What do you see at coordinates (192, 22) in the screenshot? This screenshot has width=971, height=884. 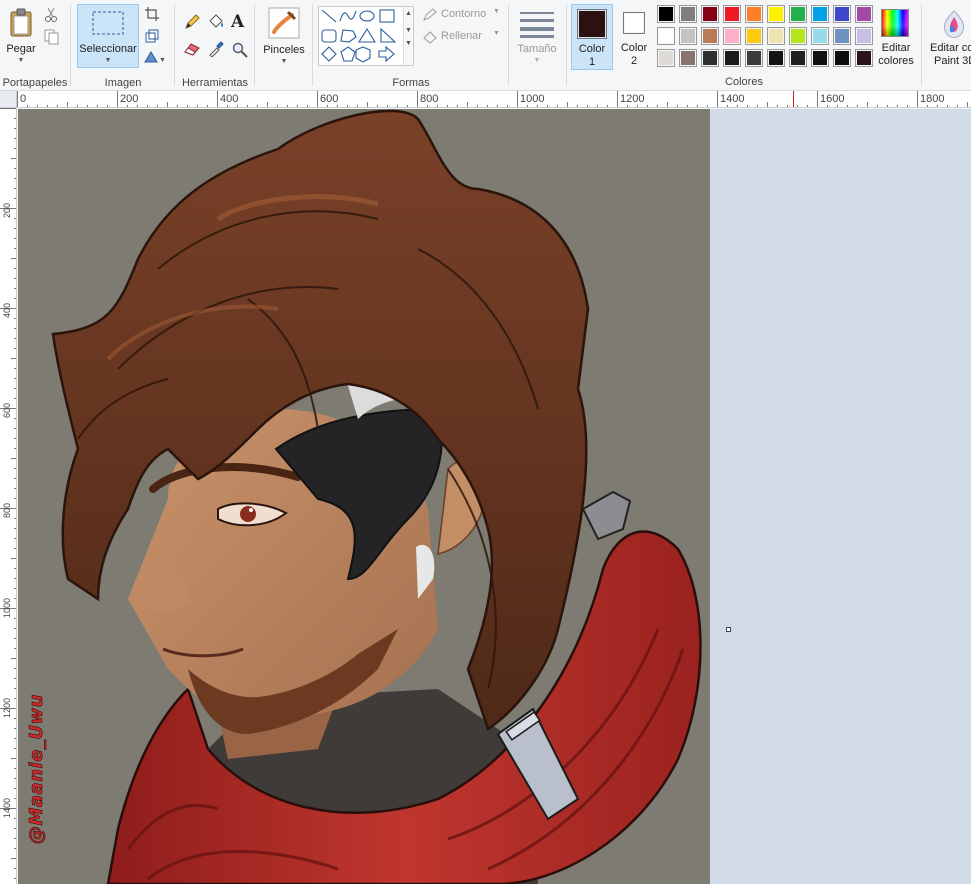 I see `pencil-icon` at bounding box center [192, 22].